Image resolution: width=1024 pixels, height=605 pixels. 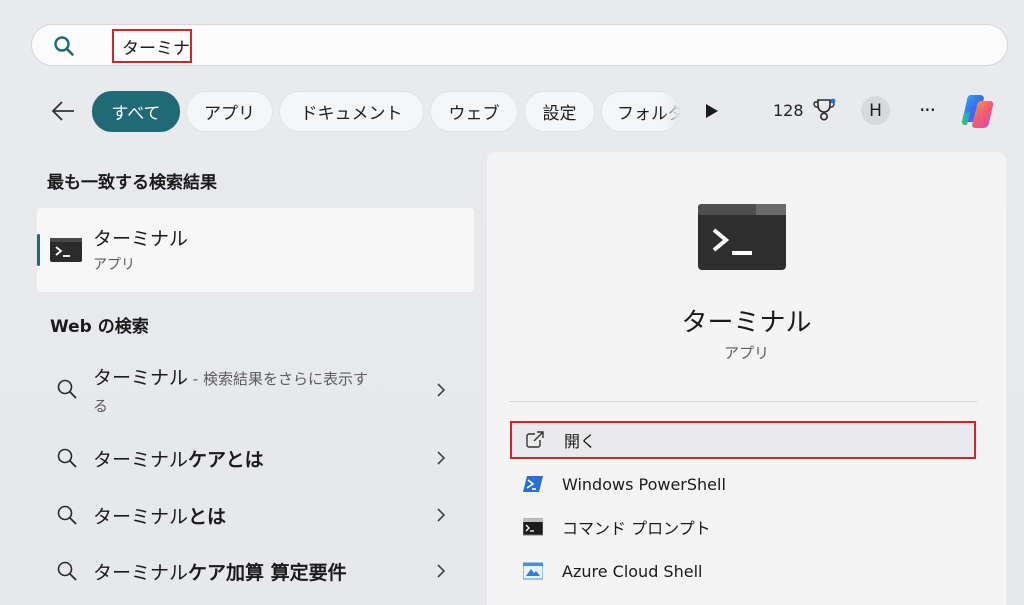 I want to click on command-prompt-action-label: コマンド プロンプト, so click(x=636, y=528).